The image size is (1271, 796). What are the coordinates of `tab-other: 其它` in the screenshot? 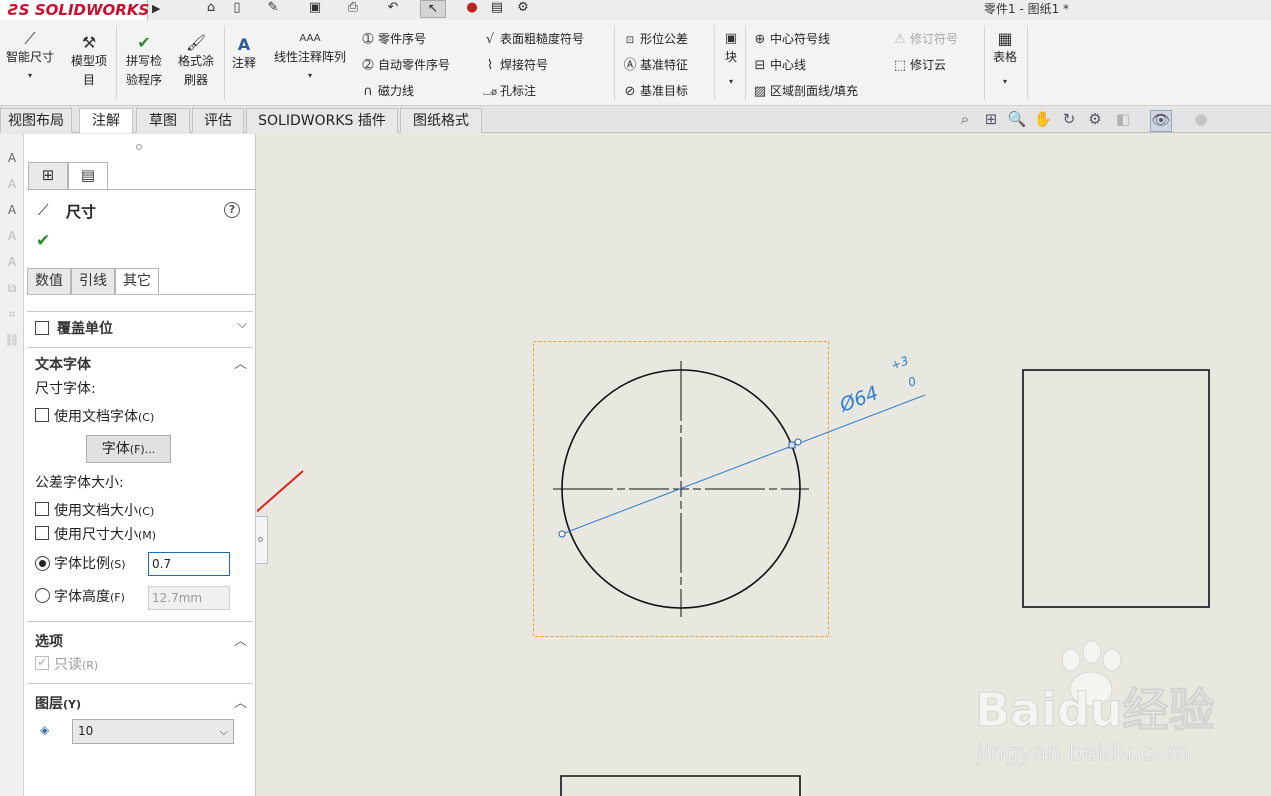 It's located at (137, 281).